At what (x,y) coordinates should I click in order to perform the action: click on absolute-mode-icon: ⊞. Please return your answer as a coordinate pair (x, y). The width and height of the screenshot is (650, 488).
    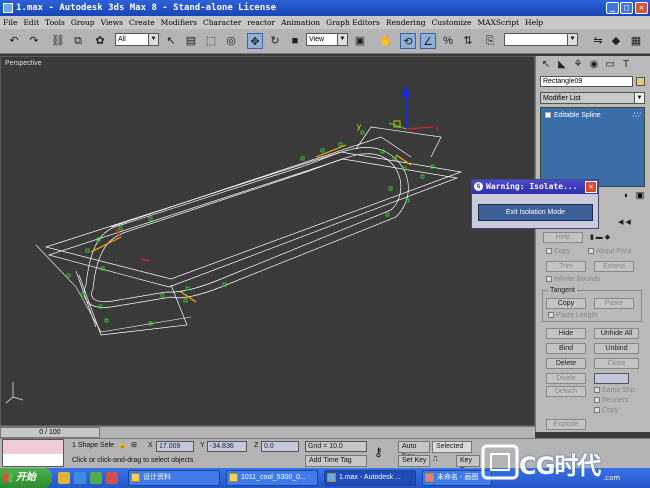
    Looking at the image, I should click on (134, 445).